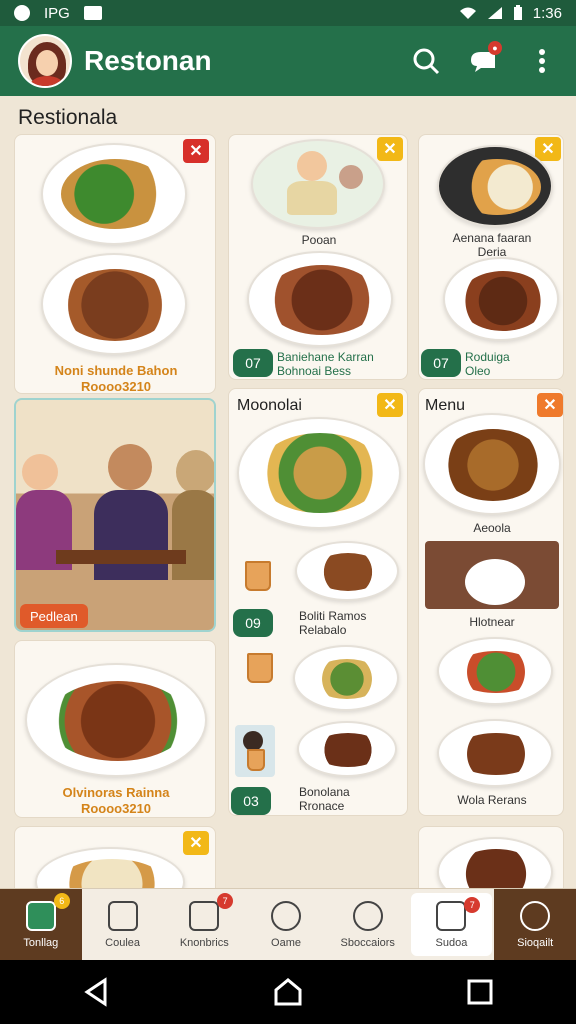 The height and width of the screenshot is (1024, 576). What do you see at coordinates (535, 915) in the screenshot?
I see `person-icon` at bounding box center [535, 915].